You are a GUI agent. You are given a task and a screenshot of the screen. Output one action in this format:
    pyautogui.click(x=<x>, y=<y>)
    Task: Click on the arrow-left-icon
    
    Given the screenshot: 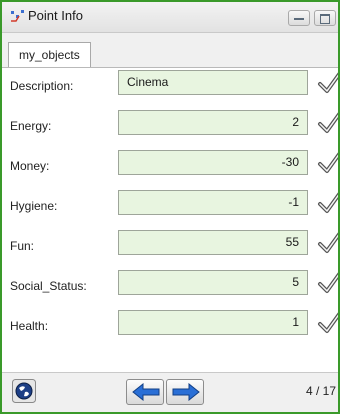 What is the action you would take?
    pyautogui.click(x=146, y=392)
    